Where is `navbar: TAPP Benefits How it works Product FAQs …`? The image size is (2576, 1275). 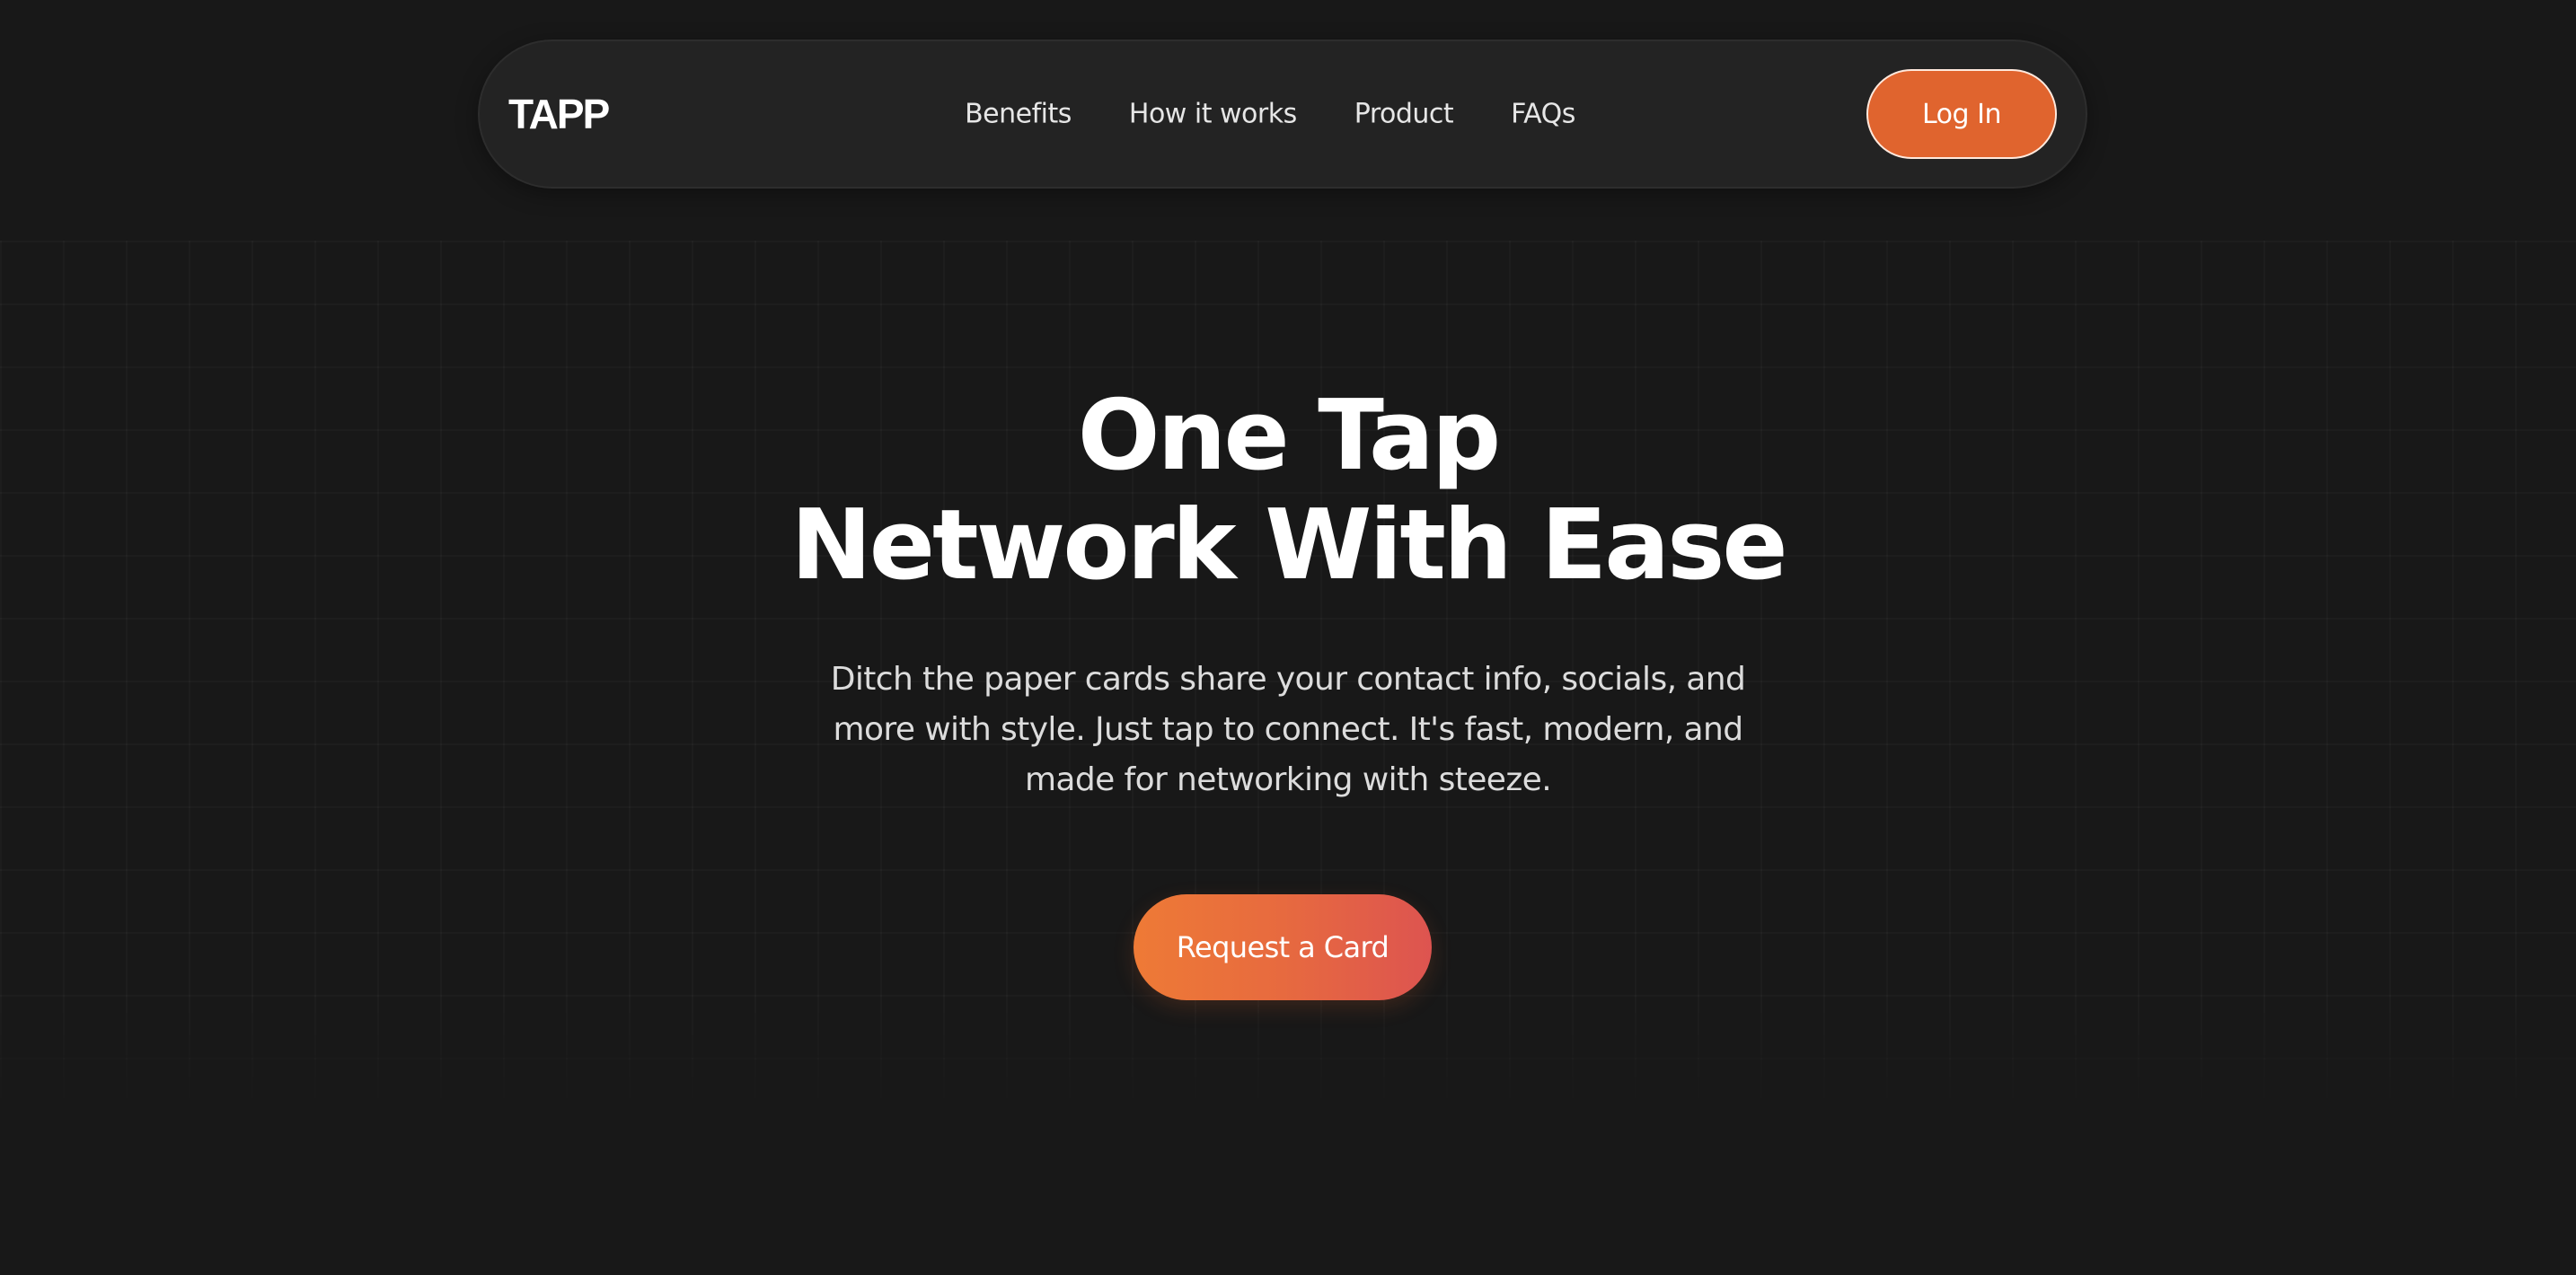 navbar: TAPP Benefits How it works Product FAQs … is located at coordinates (1282, 115).